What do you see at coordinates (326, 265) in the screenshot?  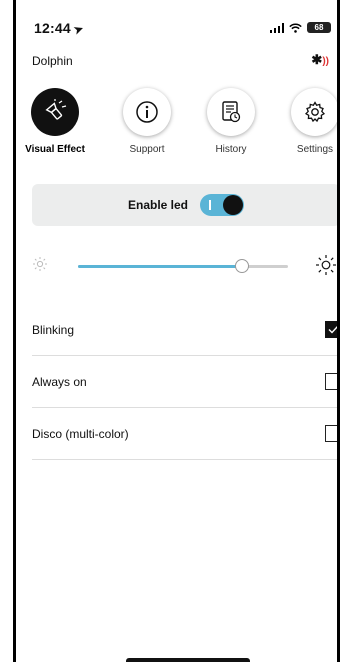 I see `brightness-high-icon` at bounding box center [326, 265].